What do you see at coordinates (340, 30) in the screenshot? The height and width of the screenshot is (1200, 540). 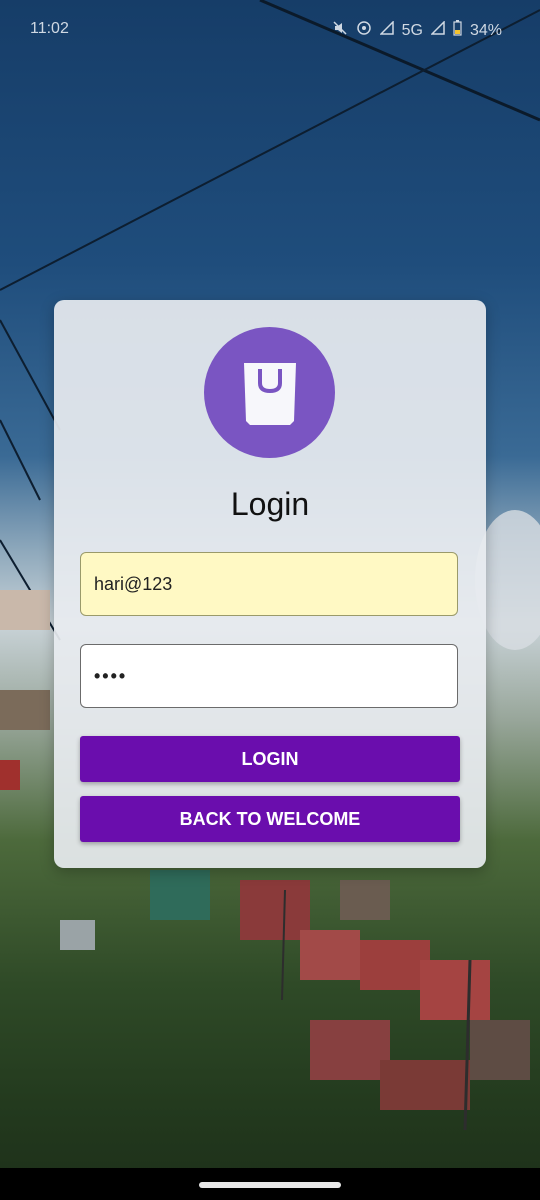 I see `mute-icon` at bounding box center [340, 30].